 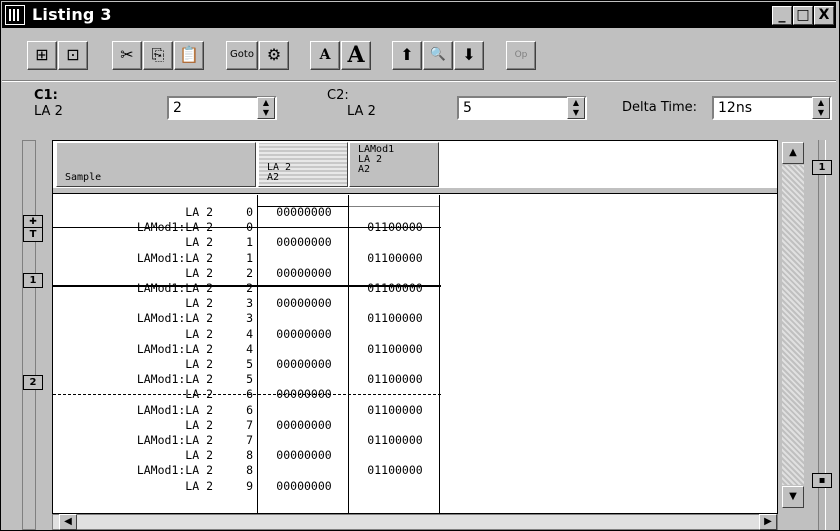 I want to click on font-small-icon: A, so click(x=325, y=55).